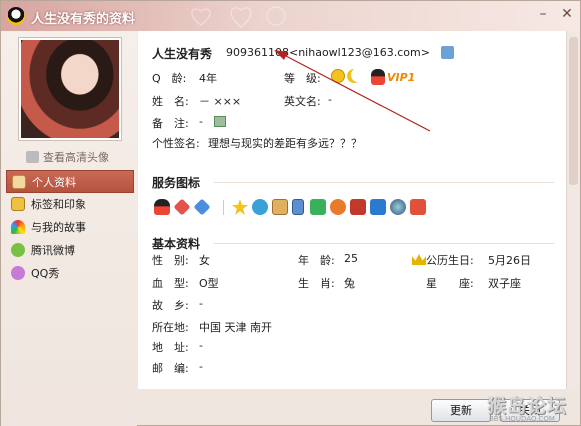  What do you see at coordinates (401, 77) in the screenshot?
I see `vip-badge: VIP1` at bounding box center [401, 77].